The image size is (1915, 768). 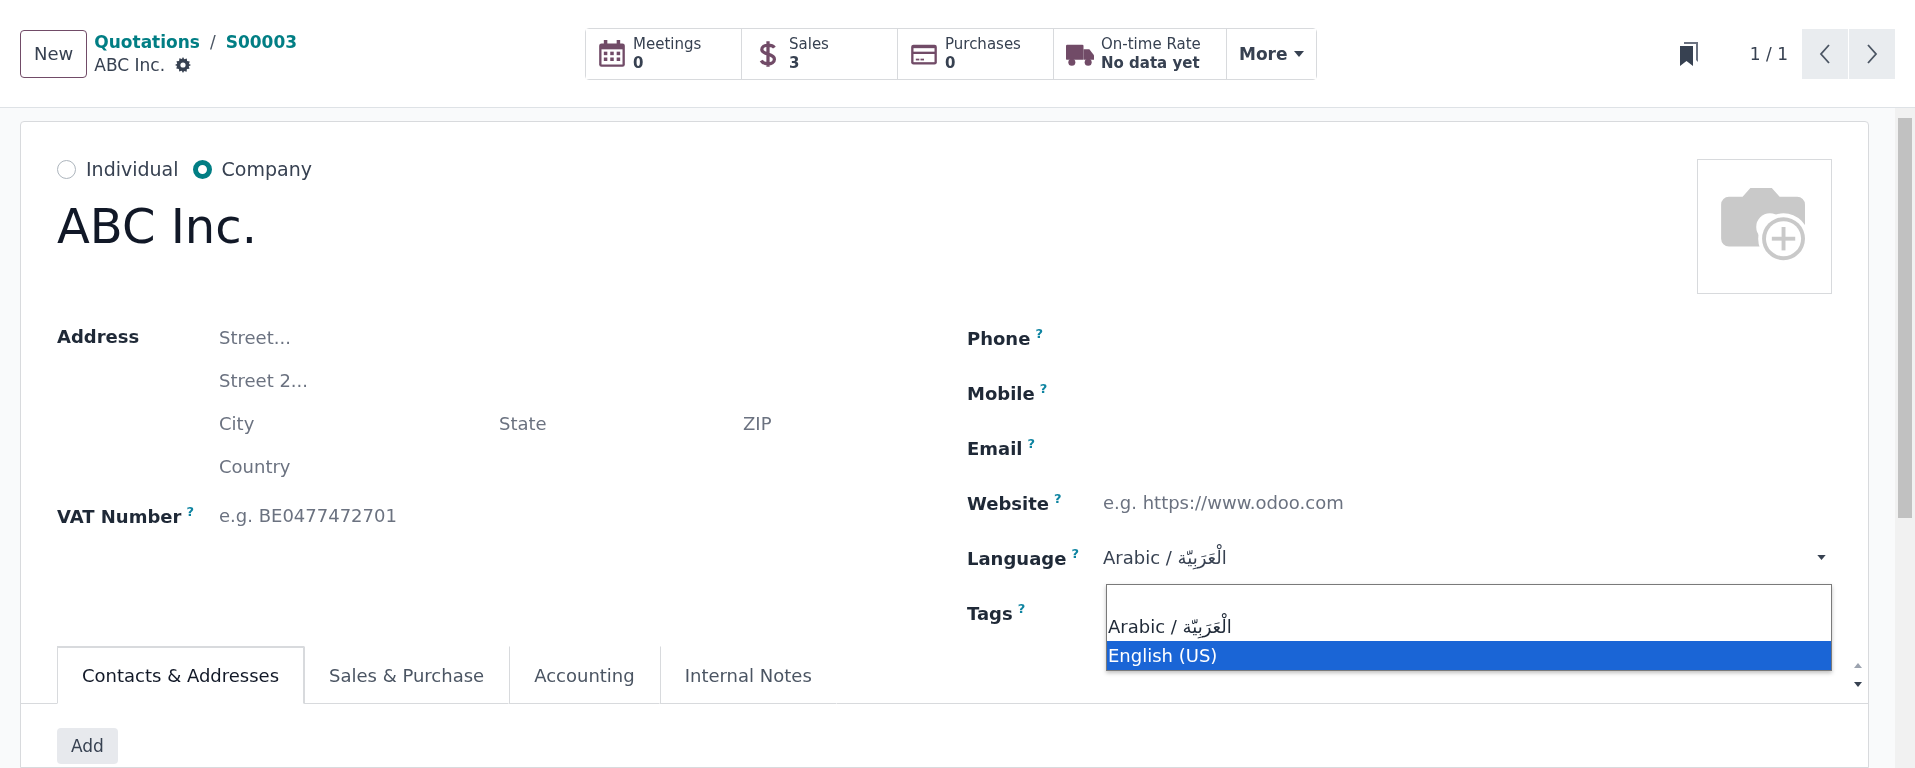 I want to click on previous-button, so click(x=1825, y=53).